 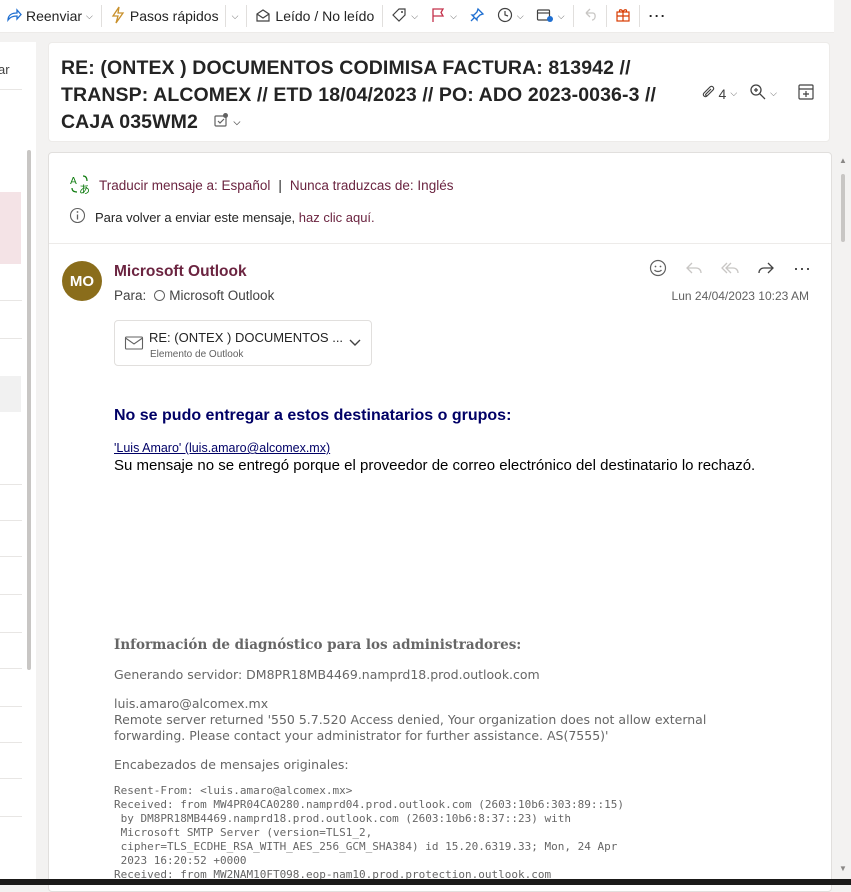 I want to click on svg-text: あ, so click(x=84, y=189).